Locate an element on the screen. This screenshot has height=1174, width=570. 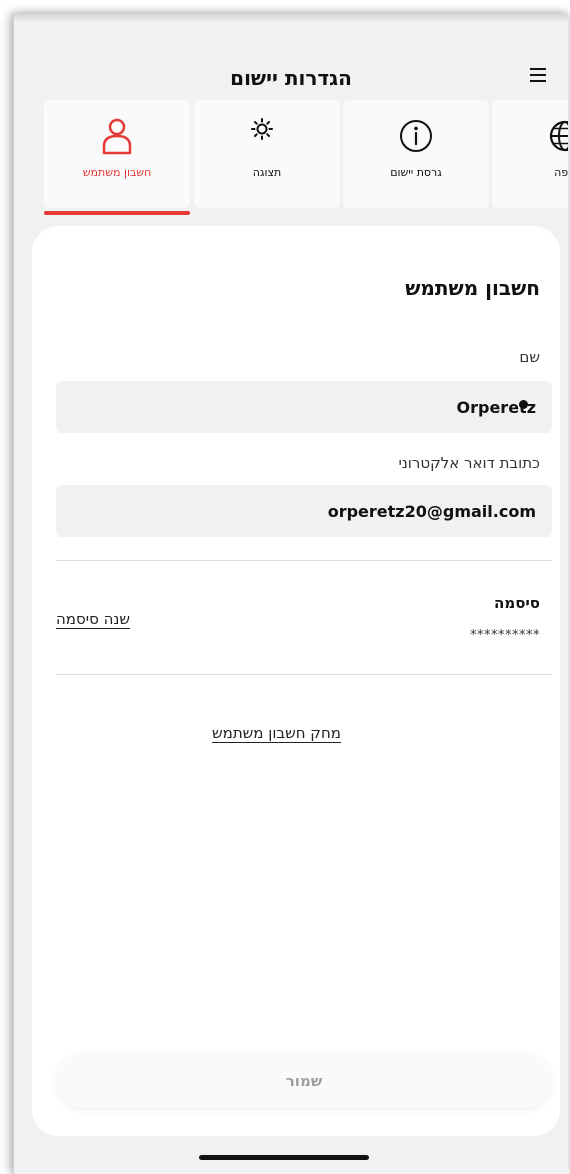
tab-label: שפה is located at coordinates (561, 172).